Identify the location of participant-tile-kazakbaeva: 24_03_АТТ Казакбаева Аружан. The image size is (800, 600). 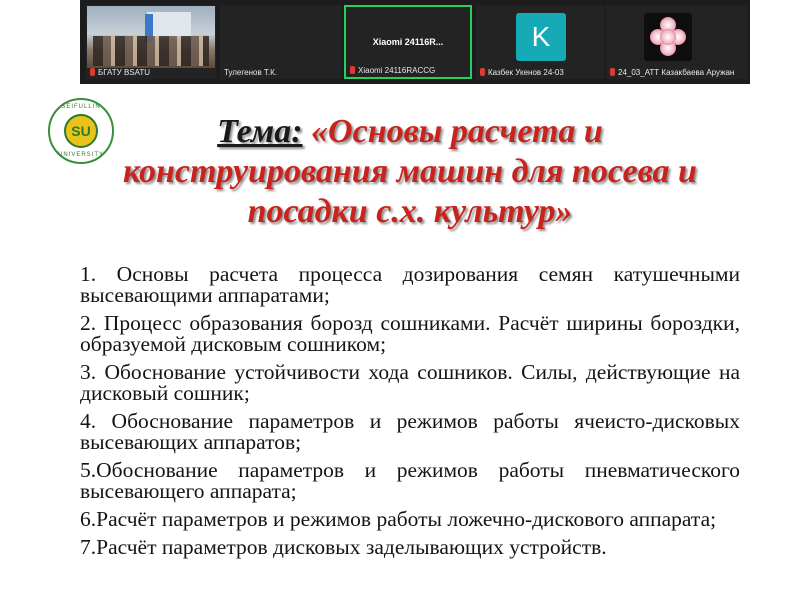
(677, 42).